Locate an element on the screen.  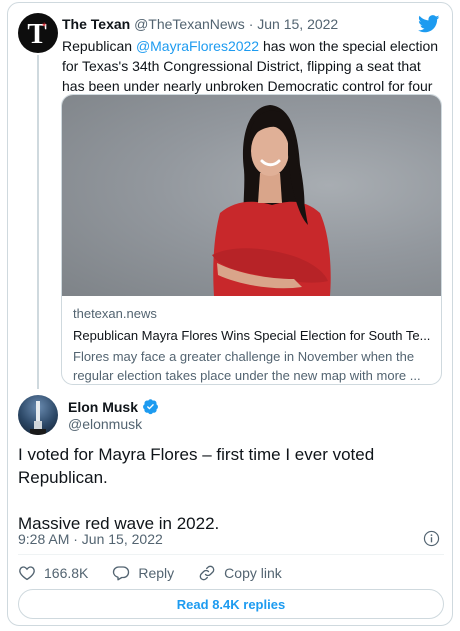
reply-button: Reply is located at coordinates (143, 573).